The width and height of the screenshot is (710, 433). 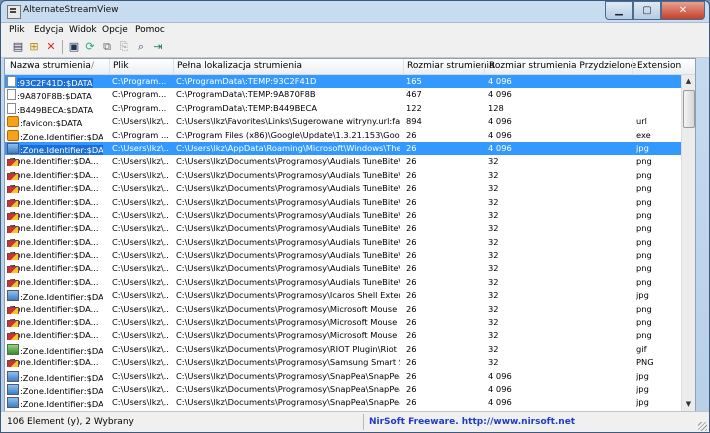 I want to click on menu-plik: Plik, so click(x=17, y=30).